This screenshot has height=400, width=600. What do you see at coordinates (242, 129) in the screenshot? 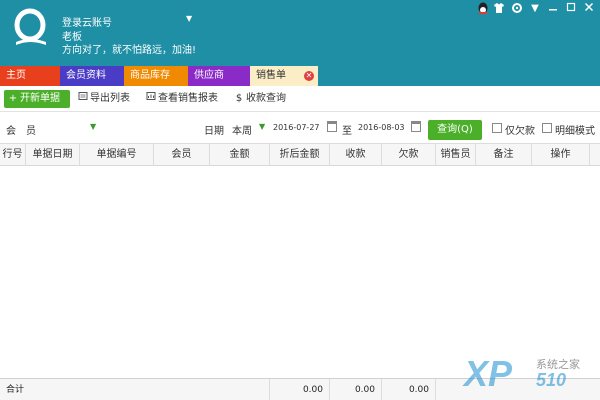
I see `period-select: 本周` at bounding box center [242, 129].